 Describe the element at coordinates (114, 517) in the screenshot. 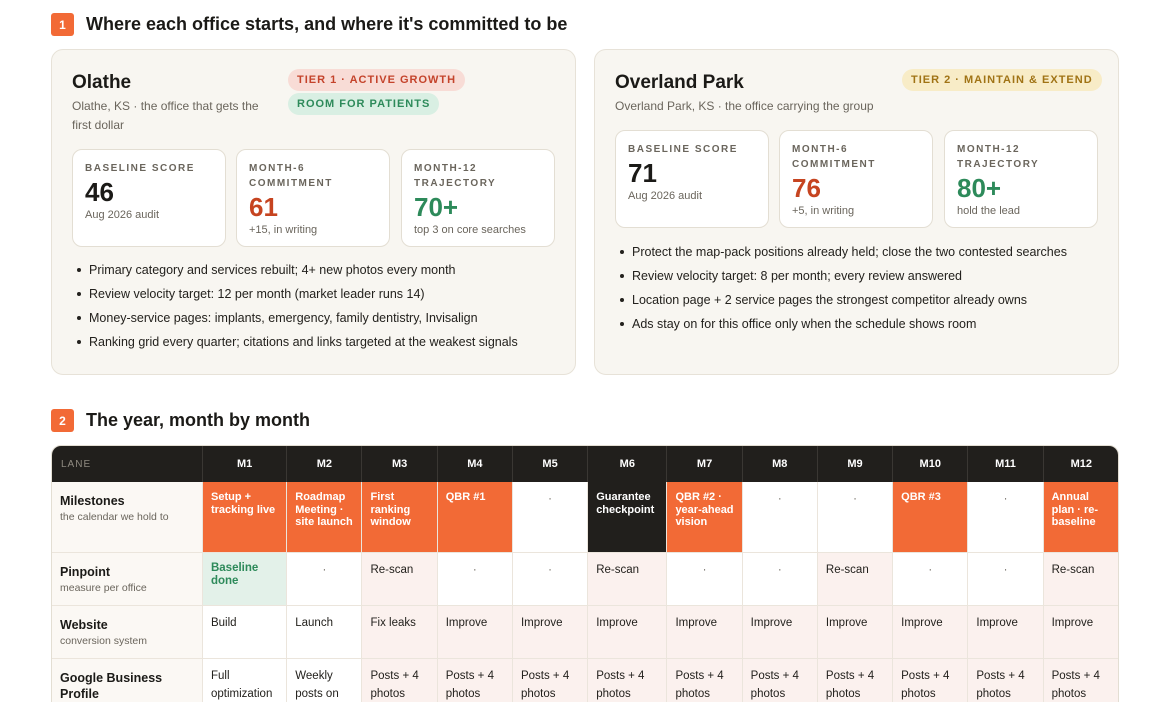

I see `lane-subtitle: the calendar we hold to` at that location.